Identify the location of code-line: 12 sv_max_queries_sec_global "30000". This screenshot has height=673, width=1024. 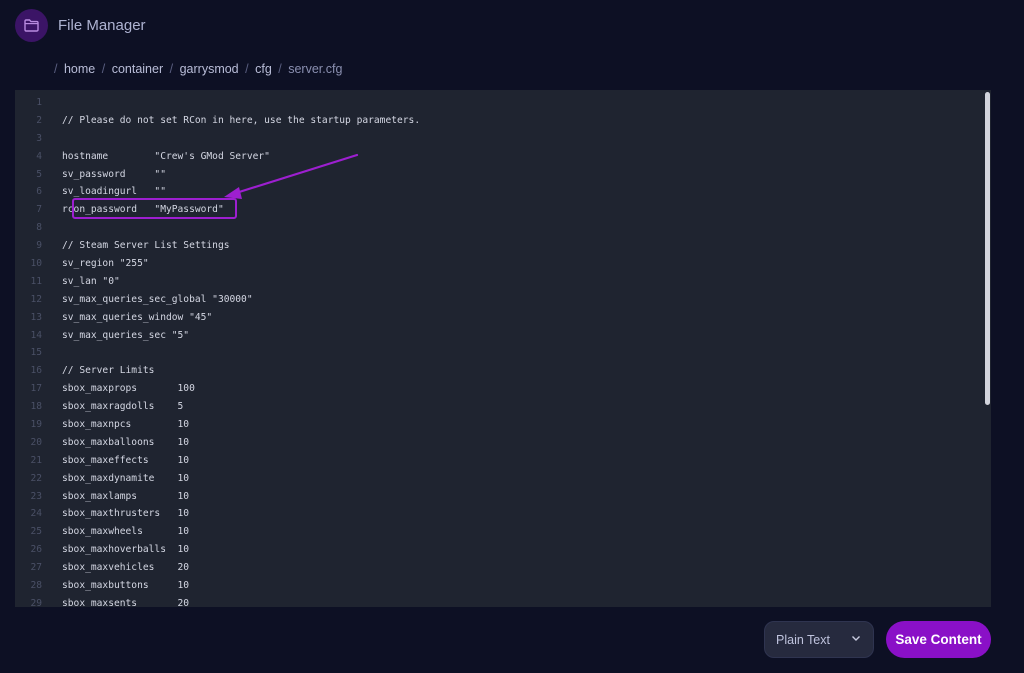
(495, 300).